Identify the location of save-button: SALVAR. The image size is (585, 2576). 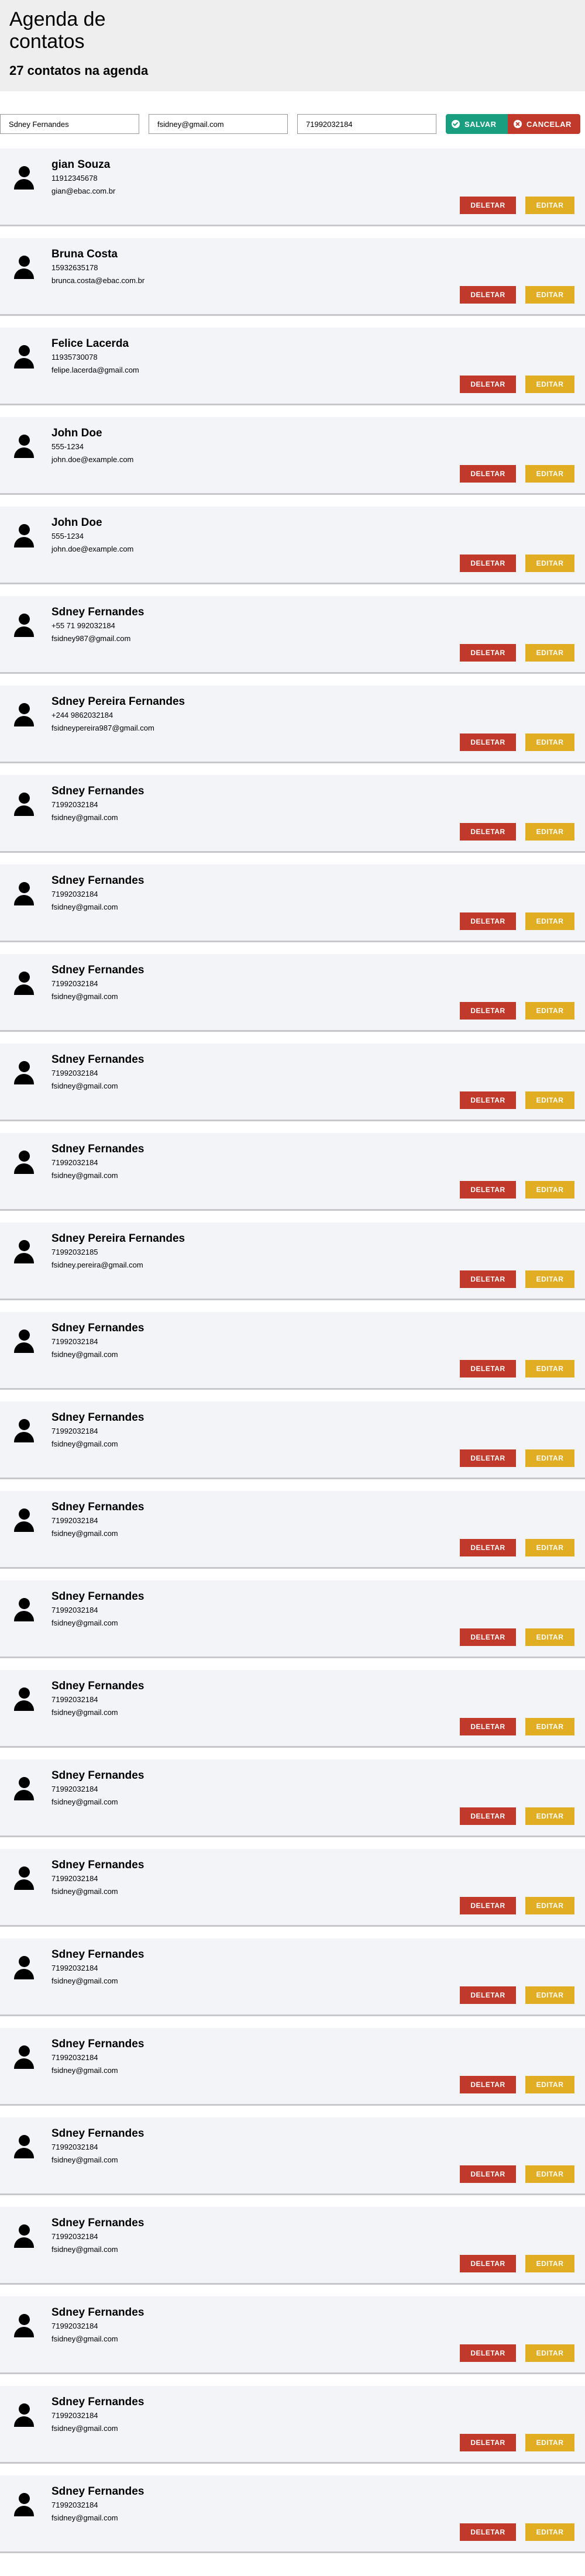
(477, 124).